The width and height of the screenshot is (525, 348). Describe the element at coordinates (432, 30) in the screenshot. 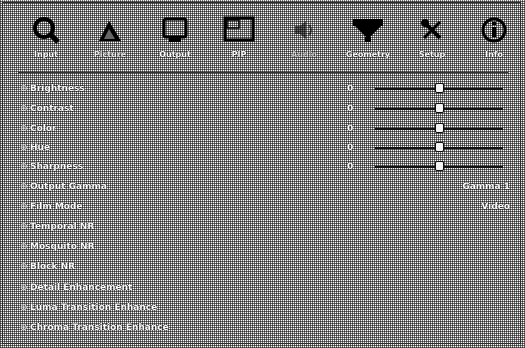

I see `tools-icon` at that location.